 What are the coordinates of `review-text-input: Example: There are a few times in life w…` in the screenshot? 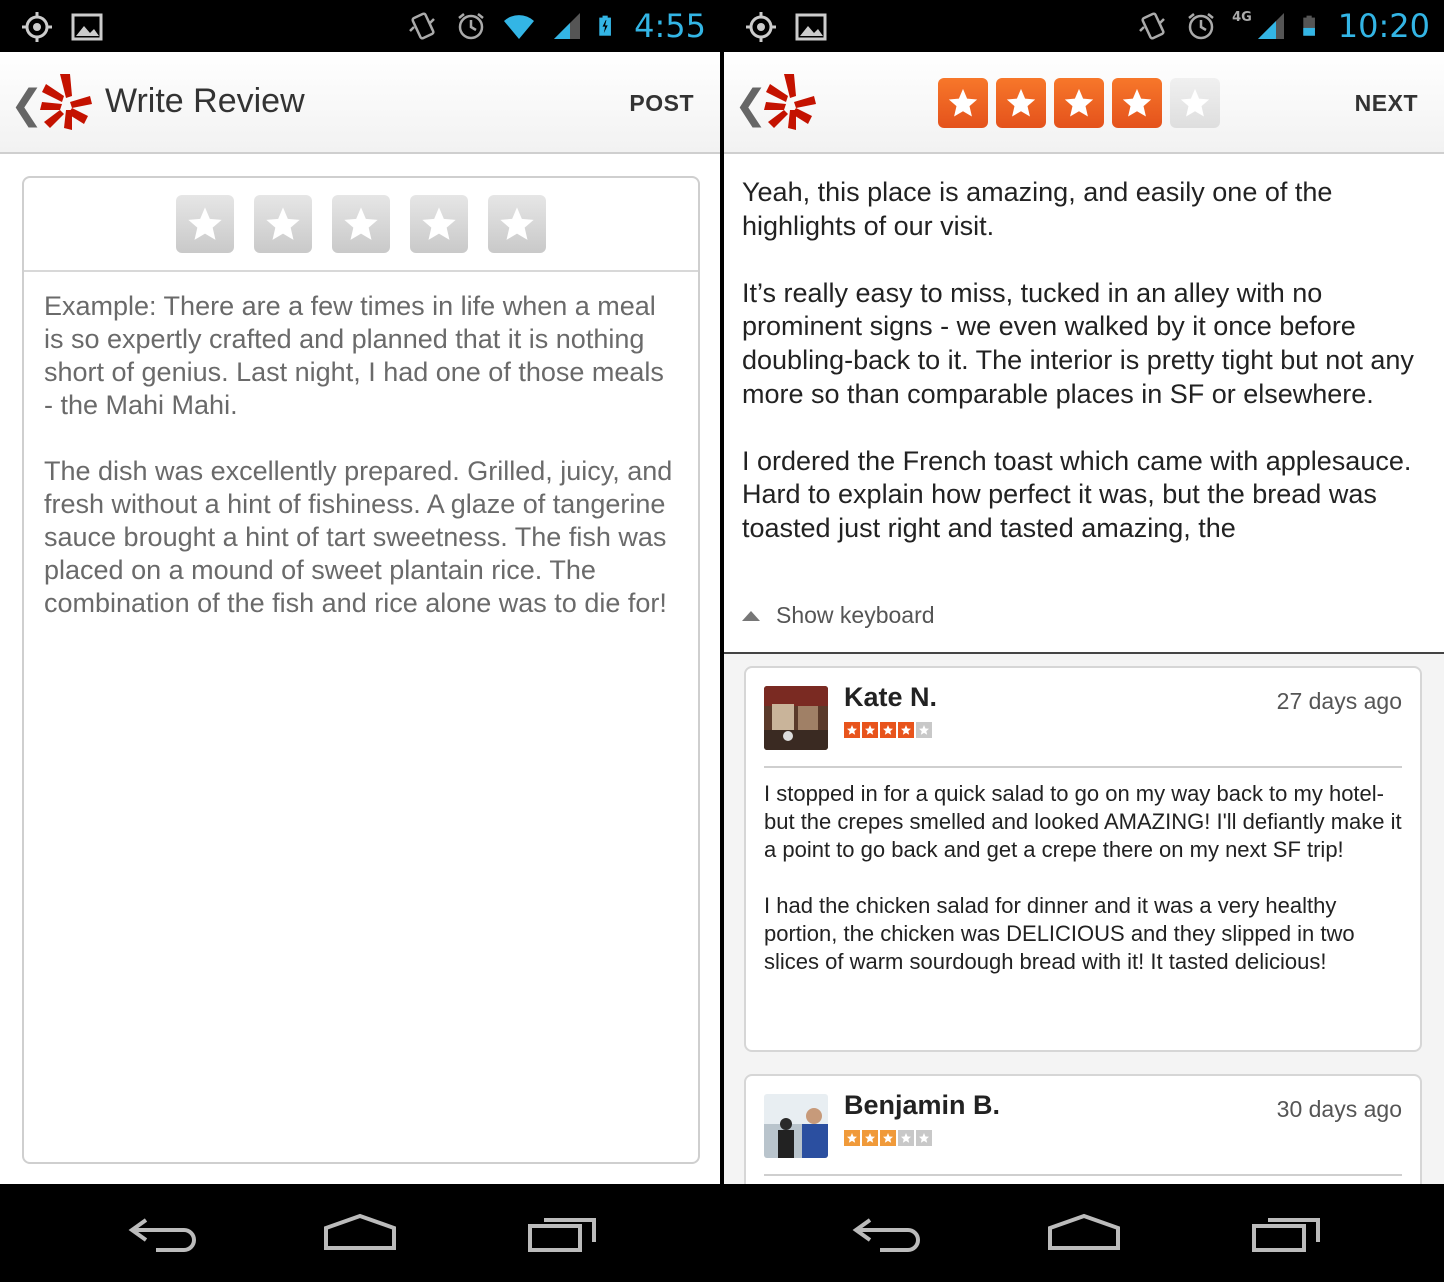 It's located at (361, 446).